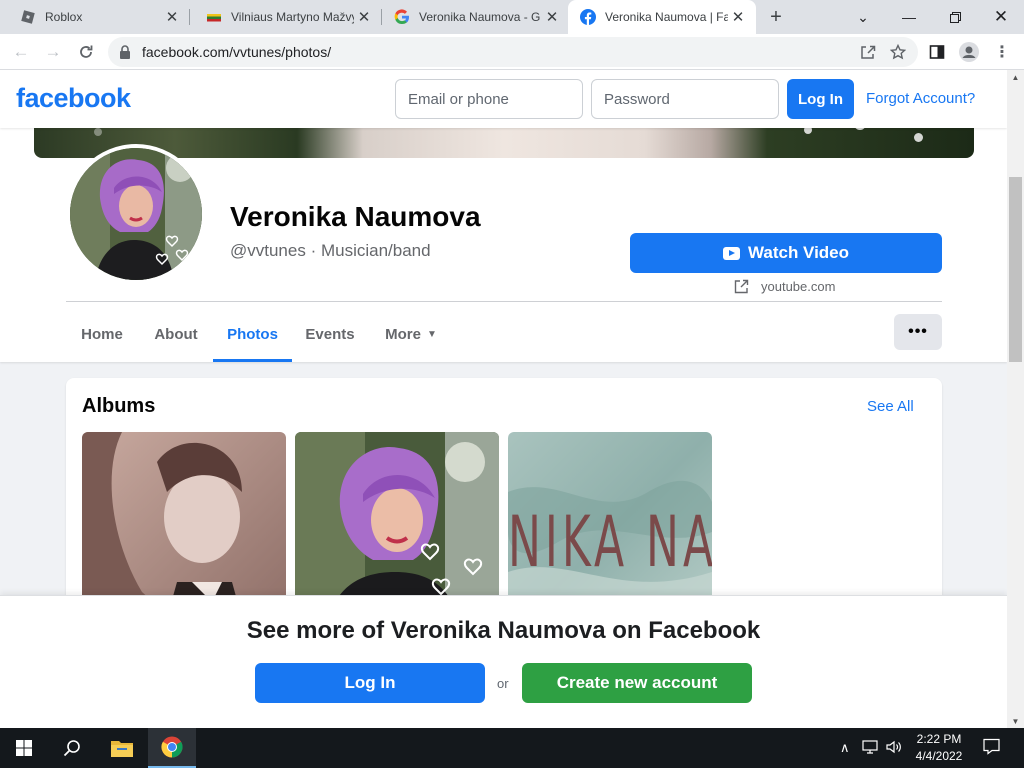  What do you see at coordinates (610, 543) in the screenshot?
I see `album-3-overlay-text: NIKA NAU` at bounding box center [610, 543].